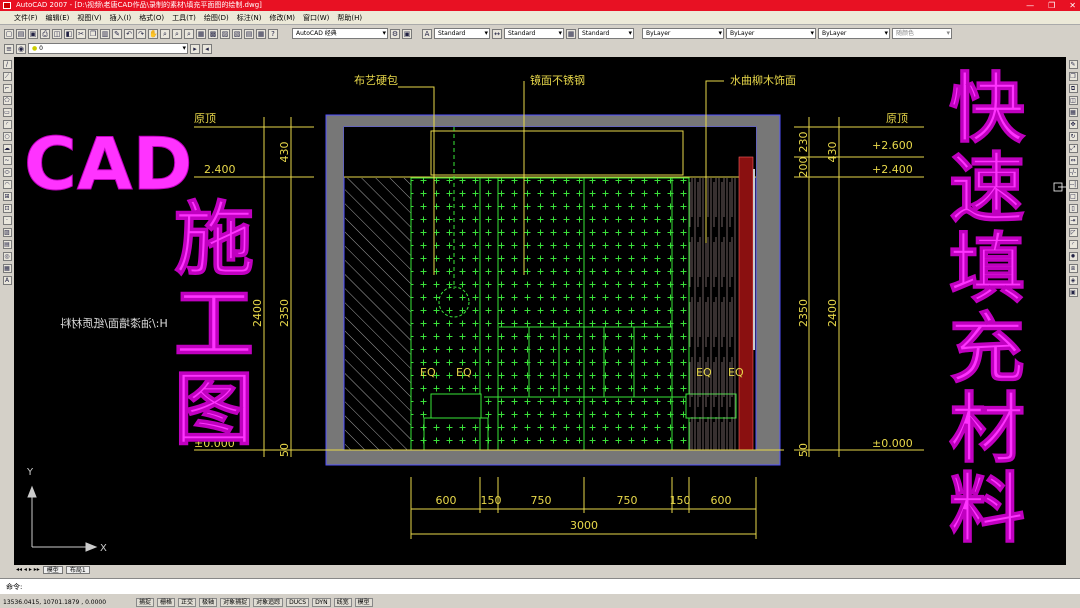 The height and width of the screenshot is (608, 1080). I want to click on properties-icon: ▦, so click(201, 33).